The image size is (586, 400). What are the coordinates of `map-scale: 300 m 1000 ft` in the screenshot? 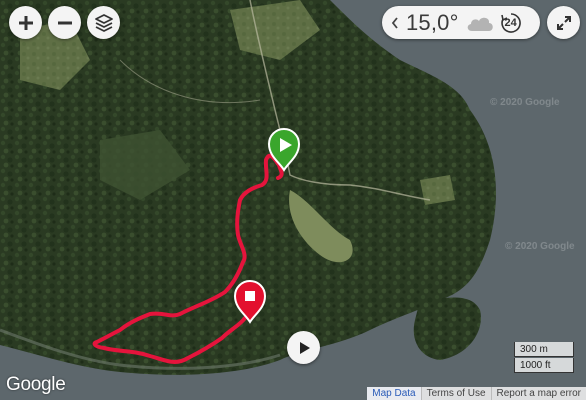 It's located at (544, 357).